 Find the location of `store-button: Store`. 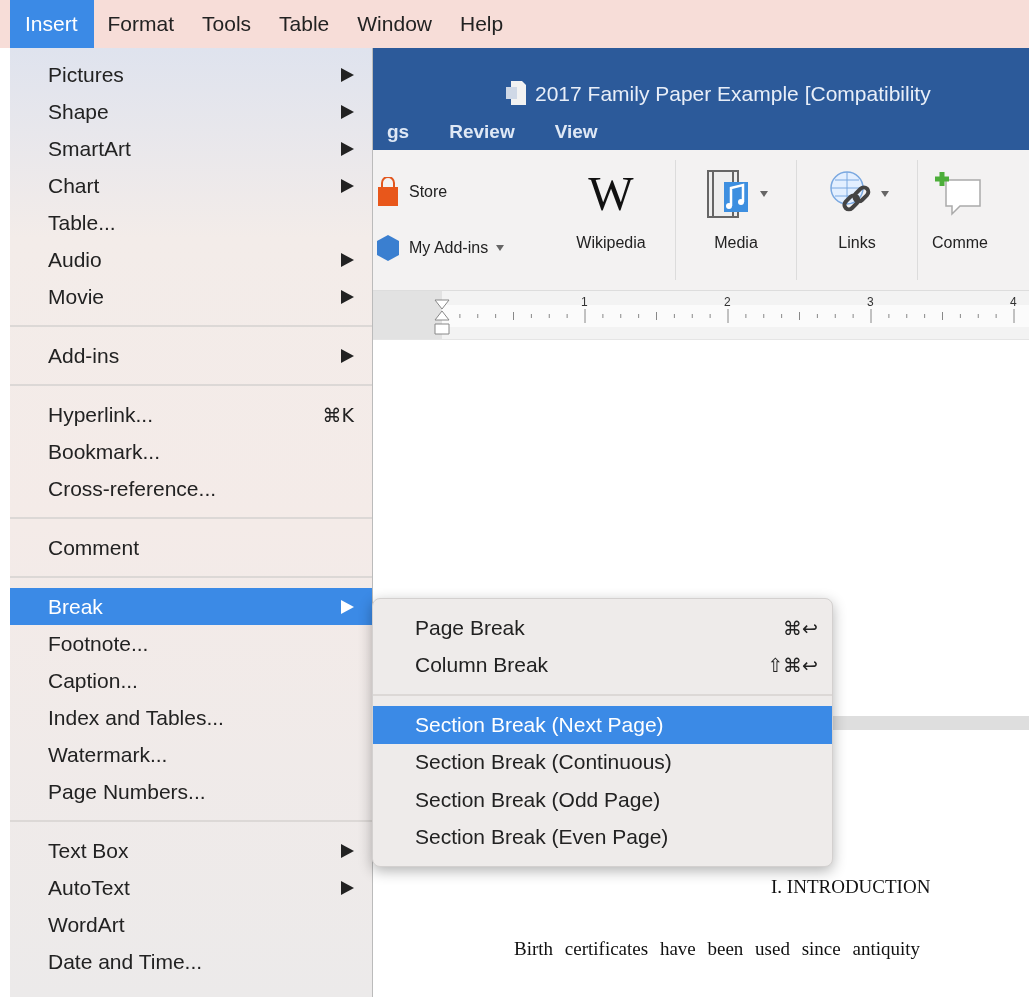

store-button: Store is located at coordinates (461, 192).